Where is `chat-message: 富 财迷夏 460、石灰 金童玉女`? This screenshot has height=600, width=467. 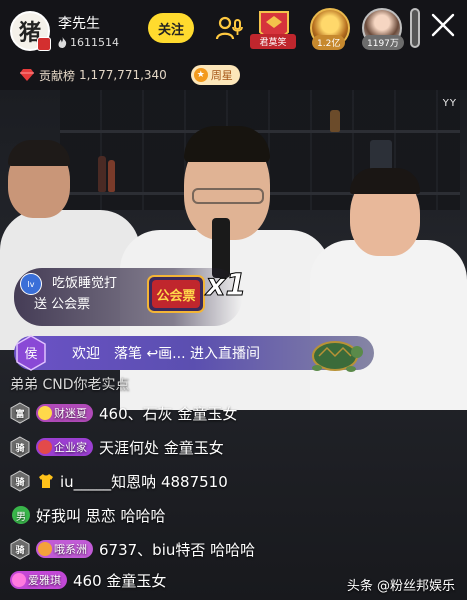
chat-message: 富 财迷夏 460、石灰 金童玉女 is located at coordinates (123, 413).